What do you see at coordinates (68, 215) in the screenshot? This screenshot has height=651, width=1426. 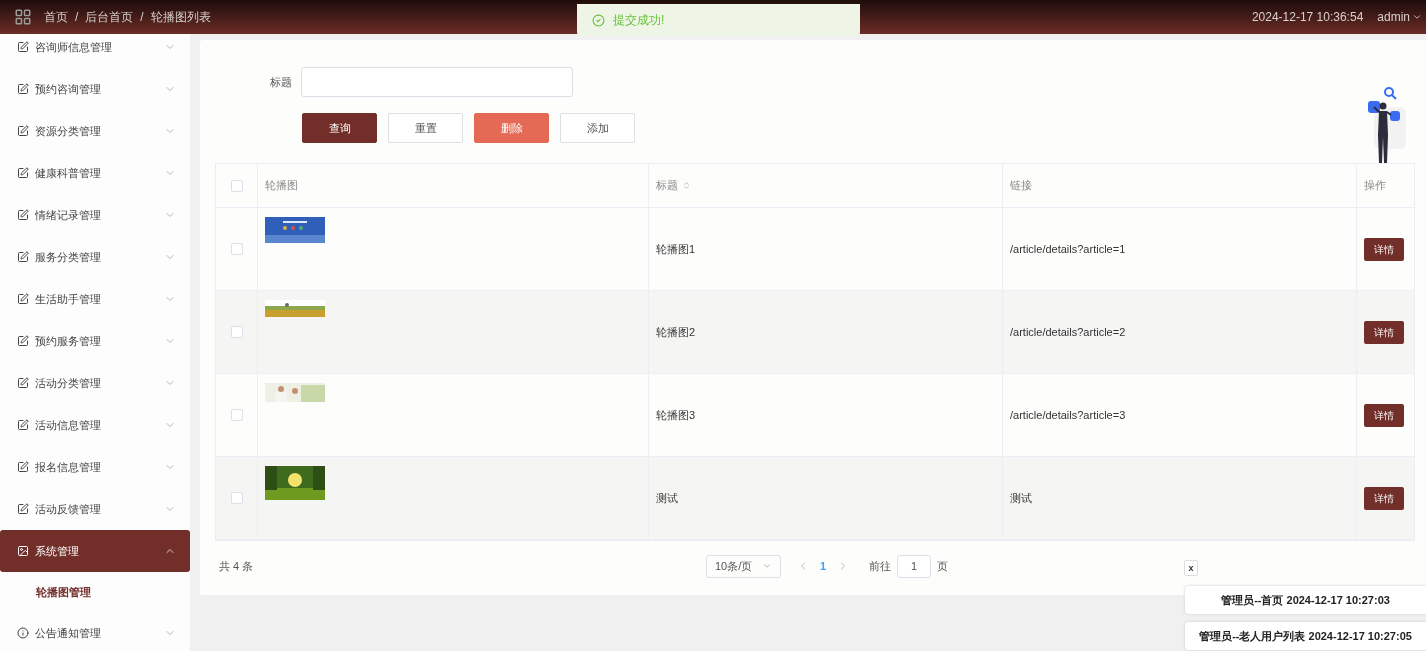 I see `menu-label: 情绪记录管理` at bounding box center [68, 215].